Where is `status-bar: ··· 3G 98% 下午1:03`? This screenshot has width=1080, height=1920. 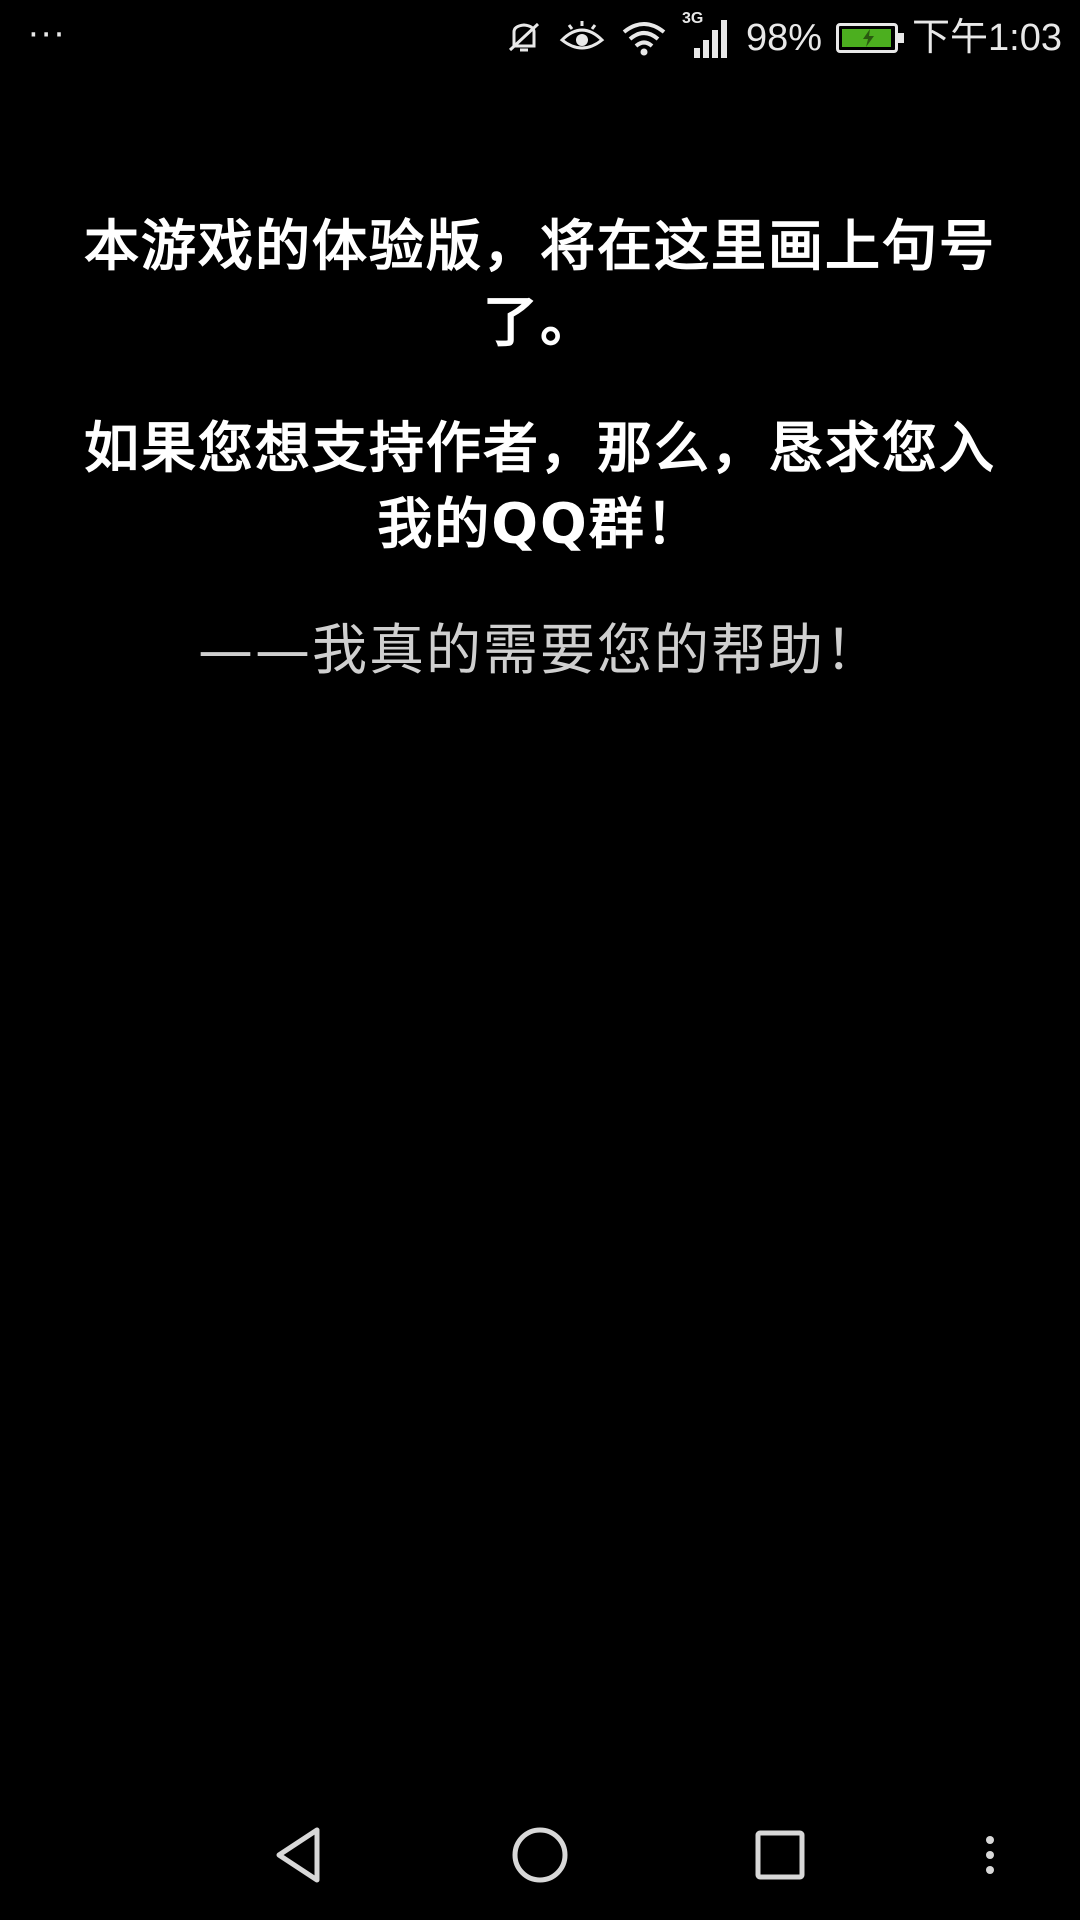 status-bar: ··· 3G 98% 下午1:03 is located at coordinates (540, 36).